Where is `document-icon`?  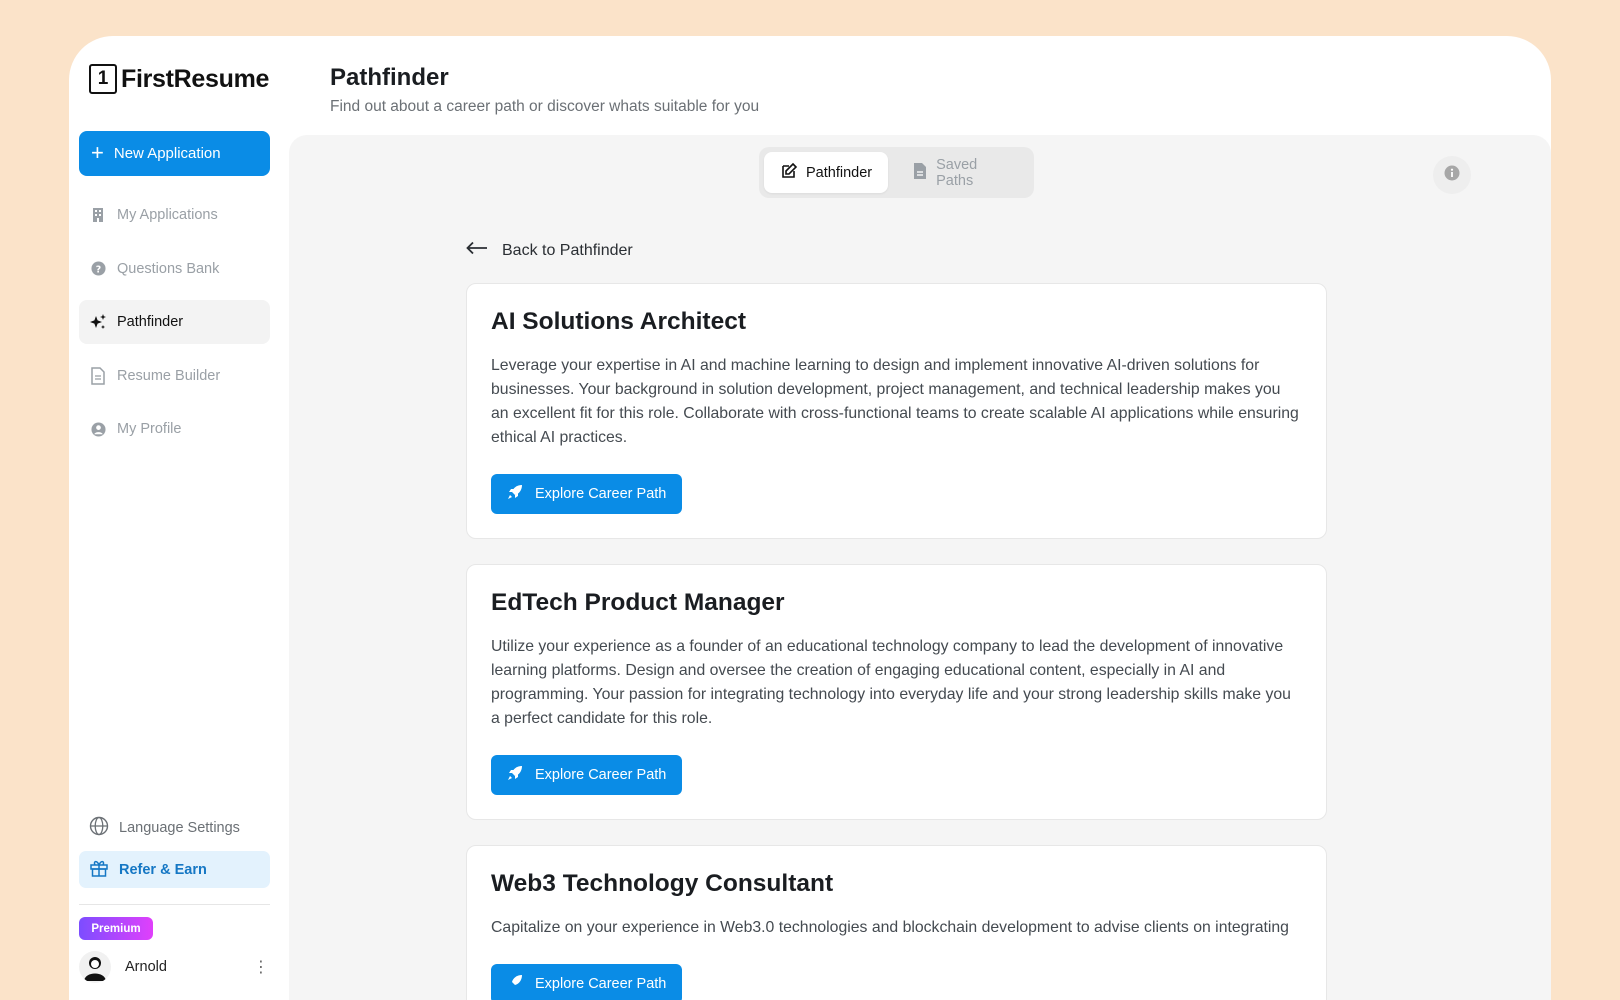 document-icon is located at coordinates (98, 375).